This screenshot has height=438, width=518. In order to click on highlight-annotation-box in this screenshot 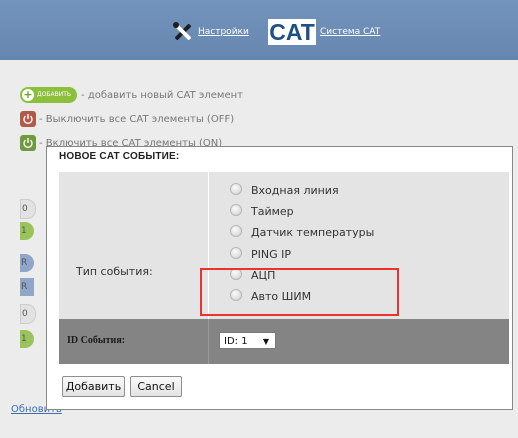, I will do `click(299, 292)`.